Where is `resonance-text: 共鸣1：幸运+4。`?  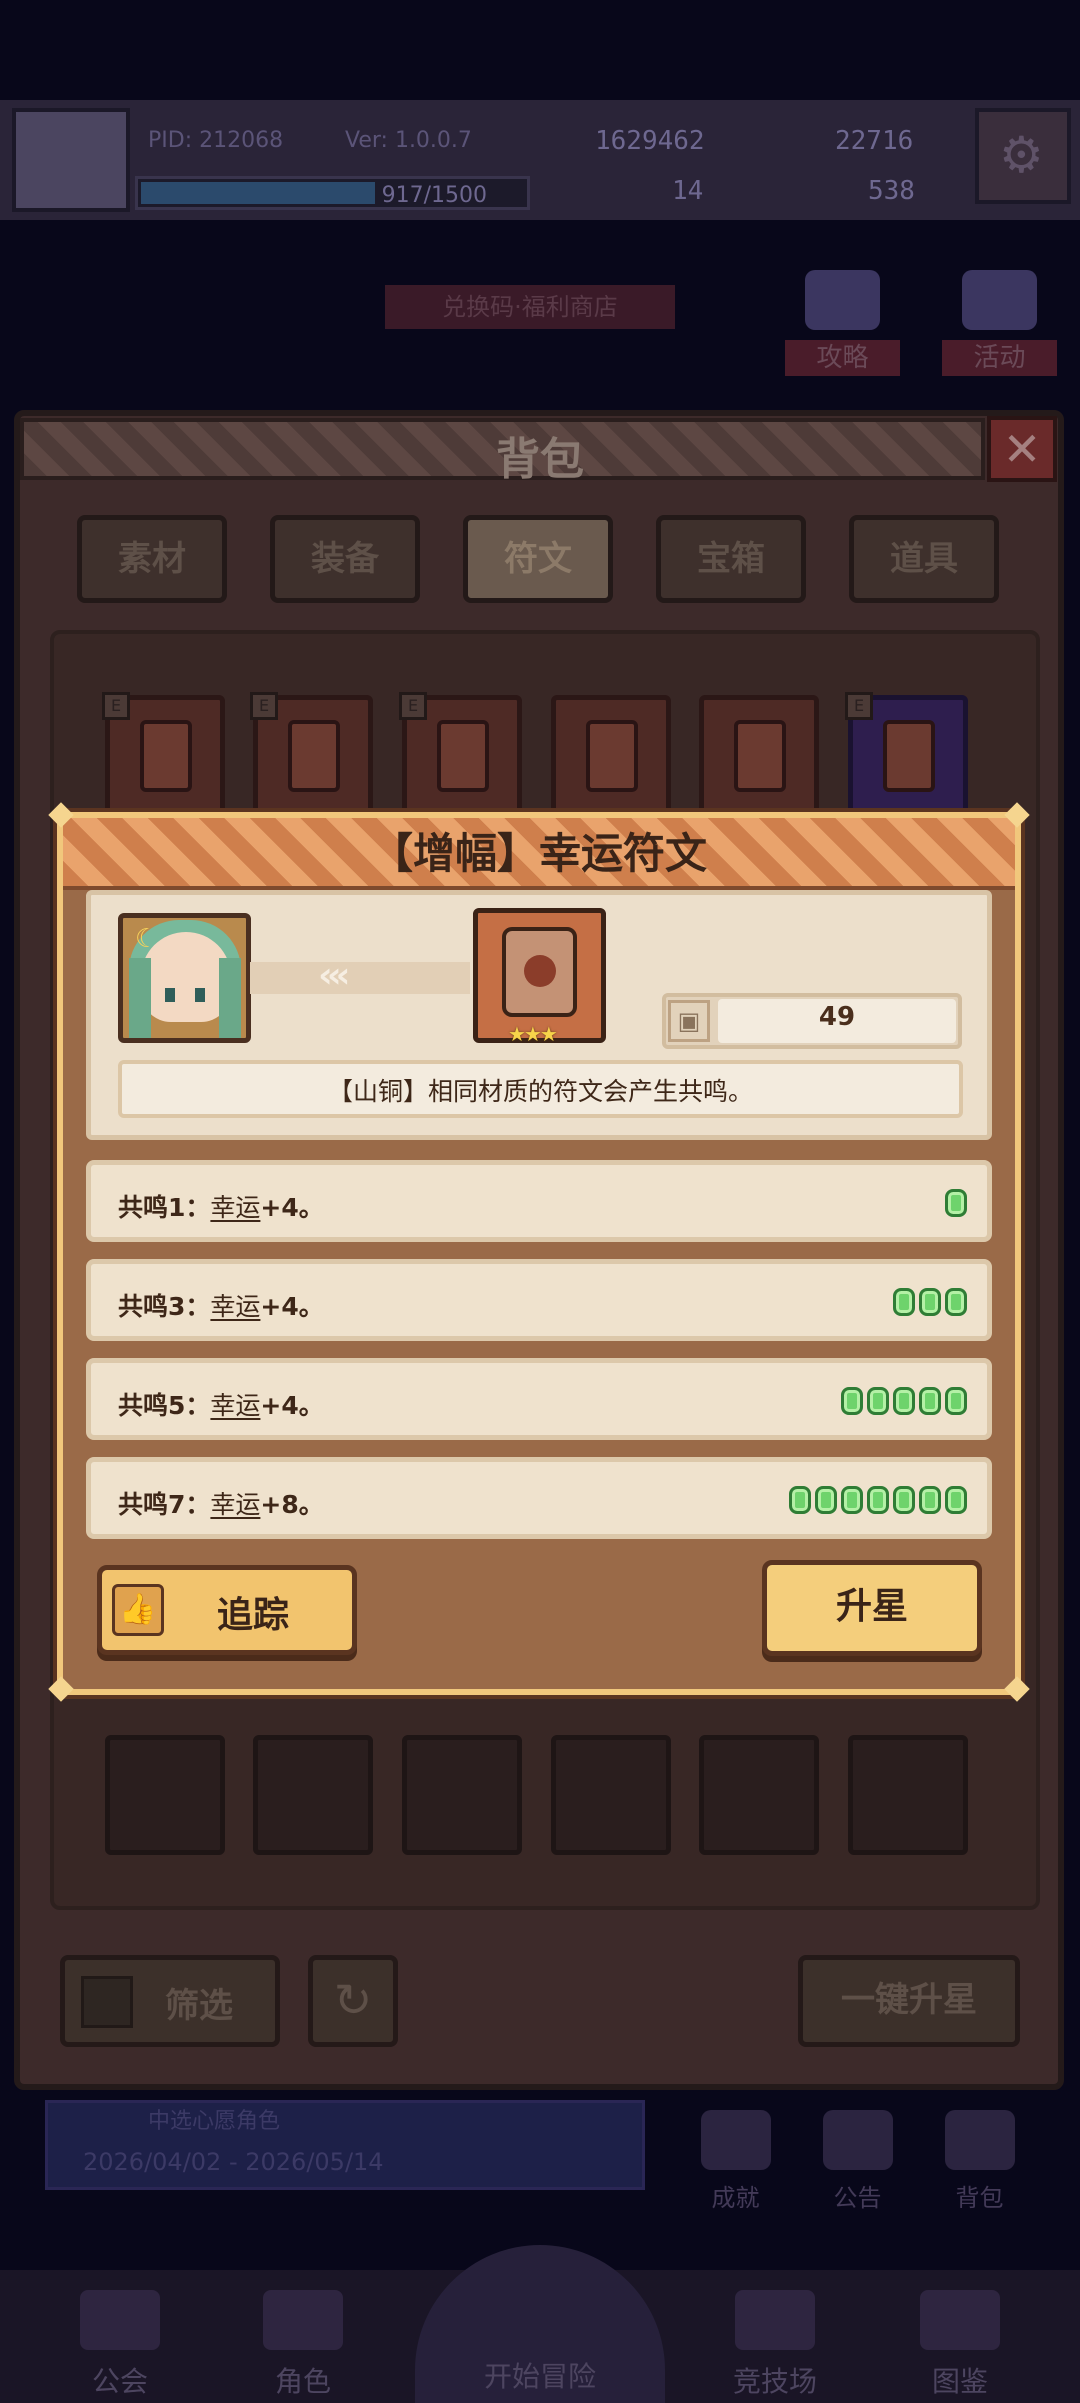 resonance-text: 共鸣1：幸运+4。 is located at coordinates (221, 1206).